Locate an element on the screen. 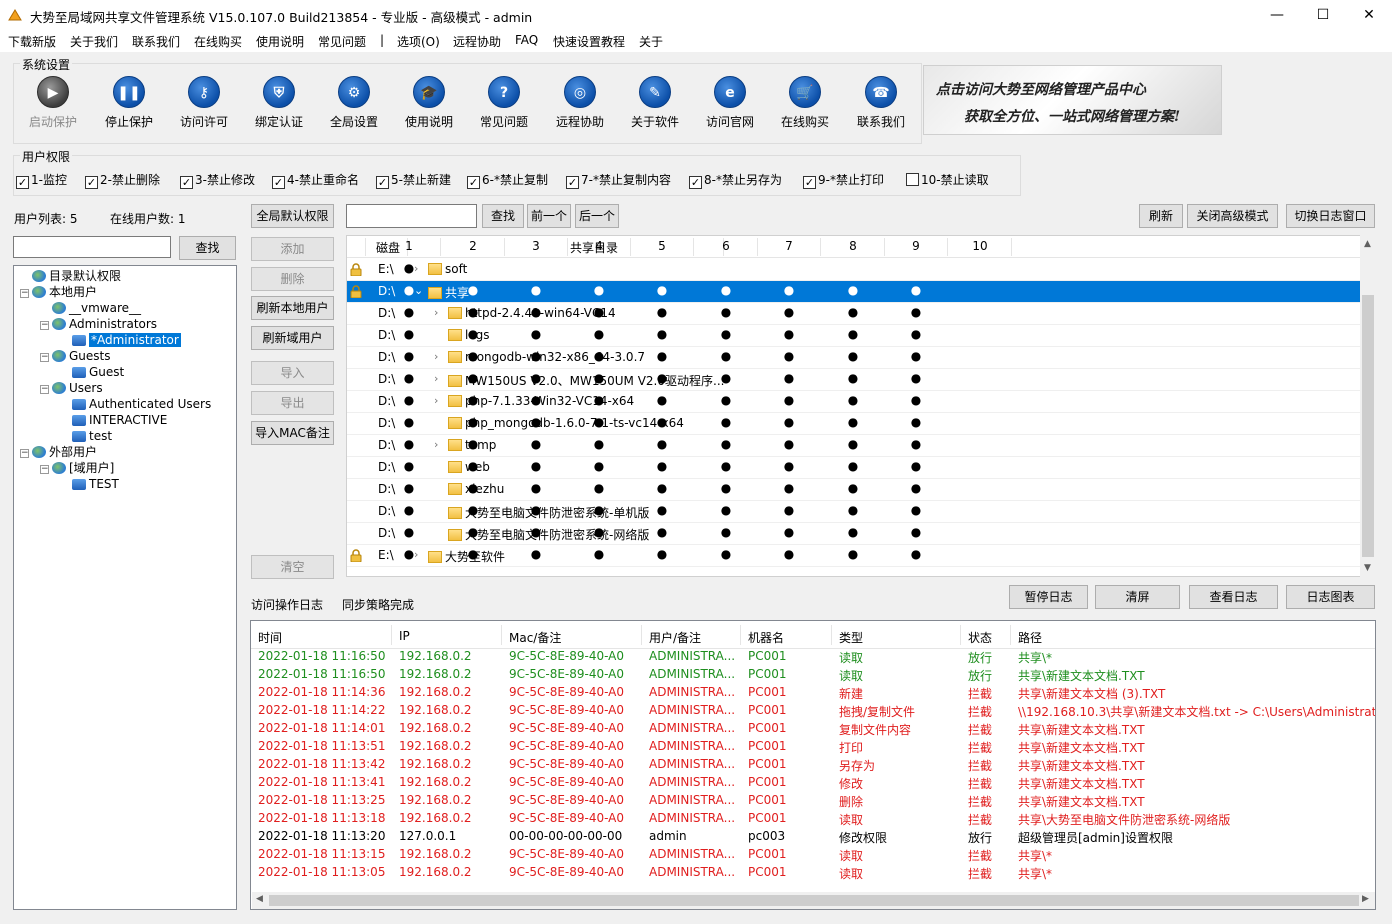 This screenshot has height=924, width=1392. share-row: D:\ › mongodb-win32-x86_64-3.0.7 ● ● ● ● ● ● ● ● ● is located at coordinates (854, 358).